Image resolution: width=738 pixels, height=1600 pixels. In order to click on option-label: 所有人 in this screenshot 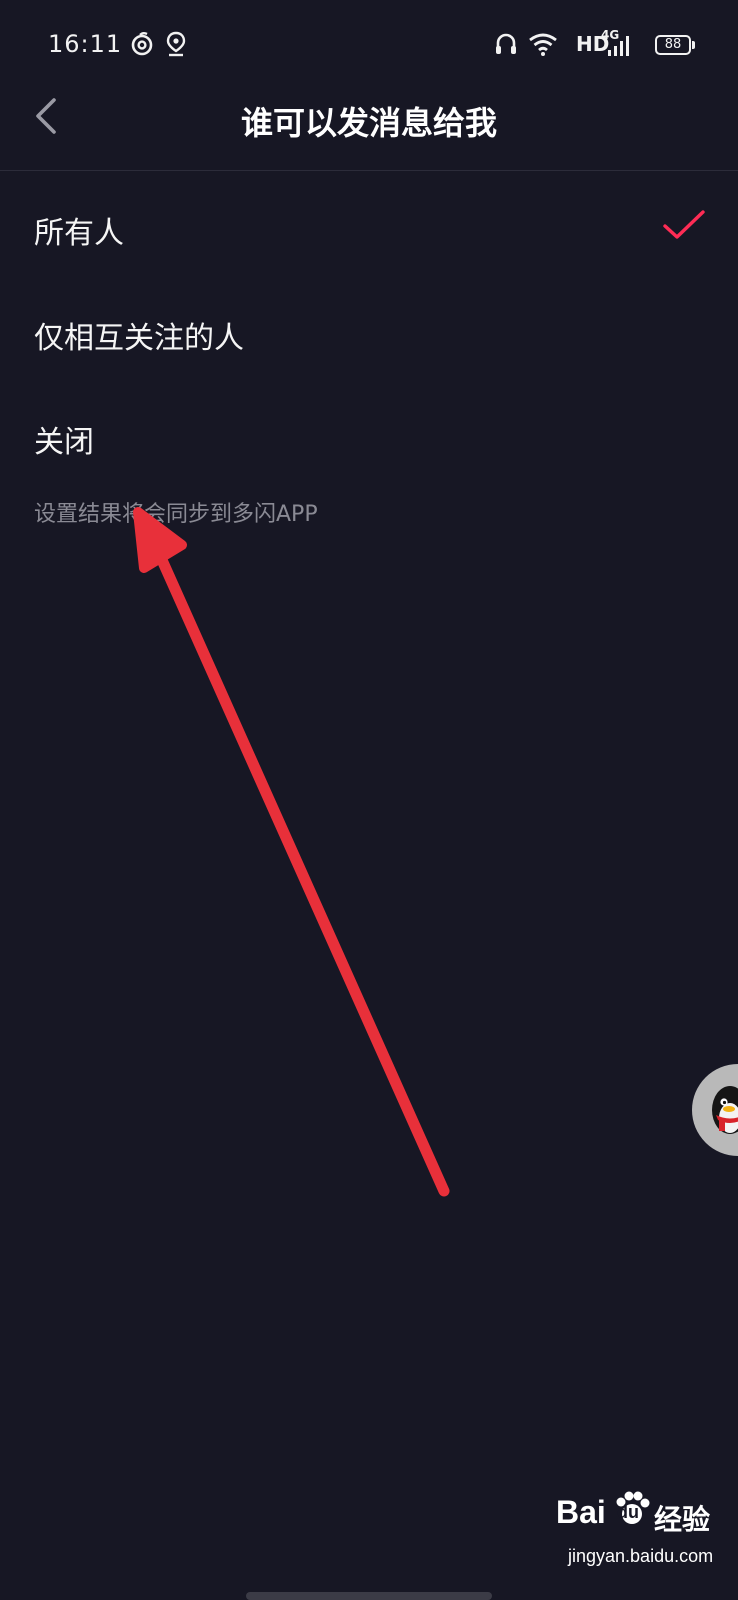, I will do `click(79, 233)`.